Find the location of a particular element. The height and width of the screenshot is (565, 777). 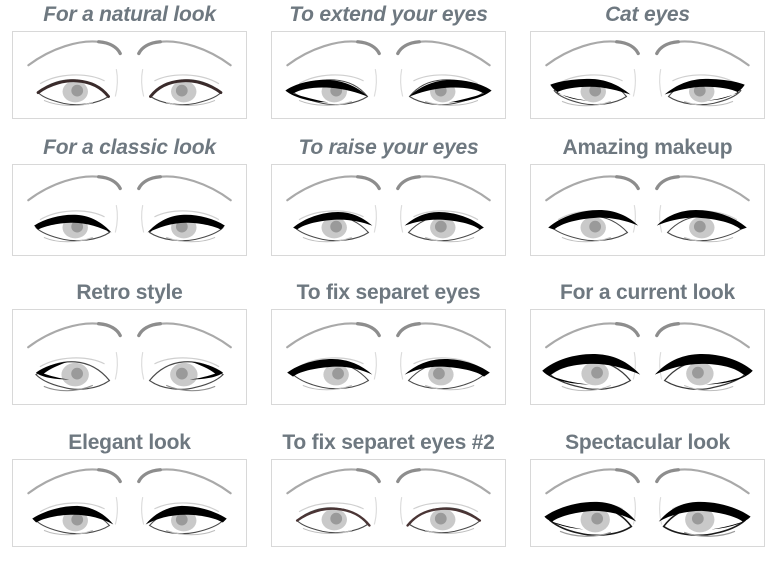

style-title: To extend your eyes is located at coordinates (388, 14).